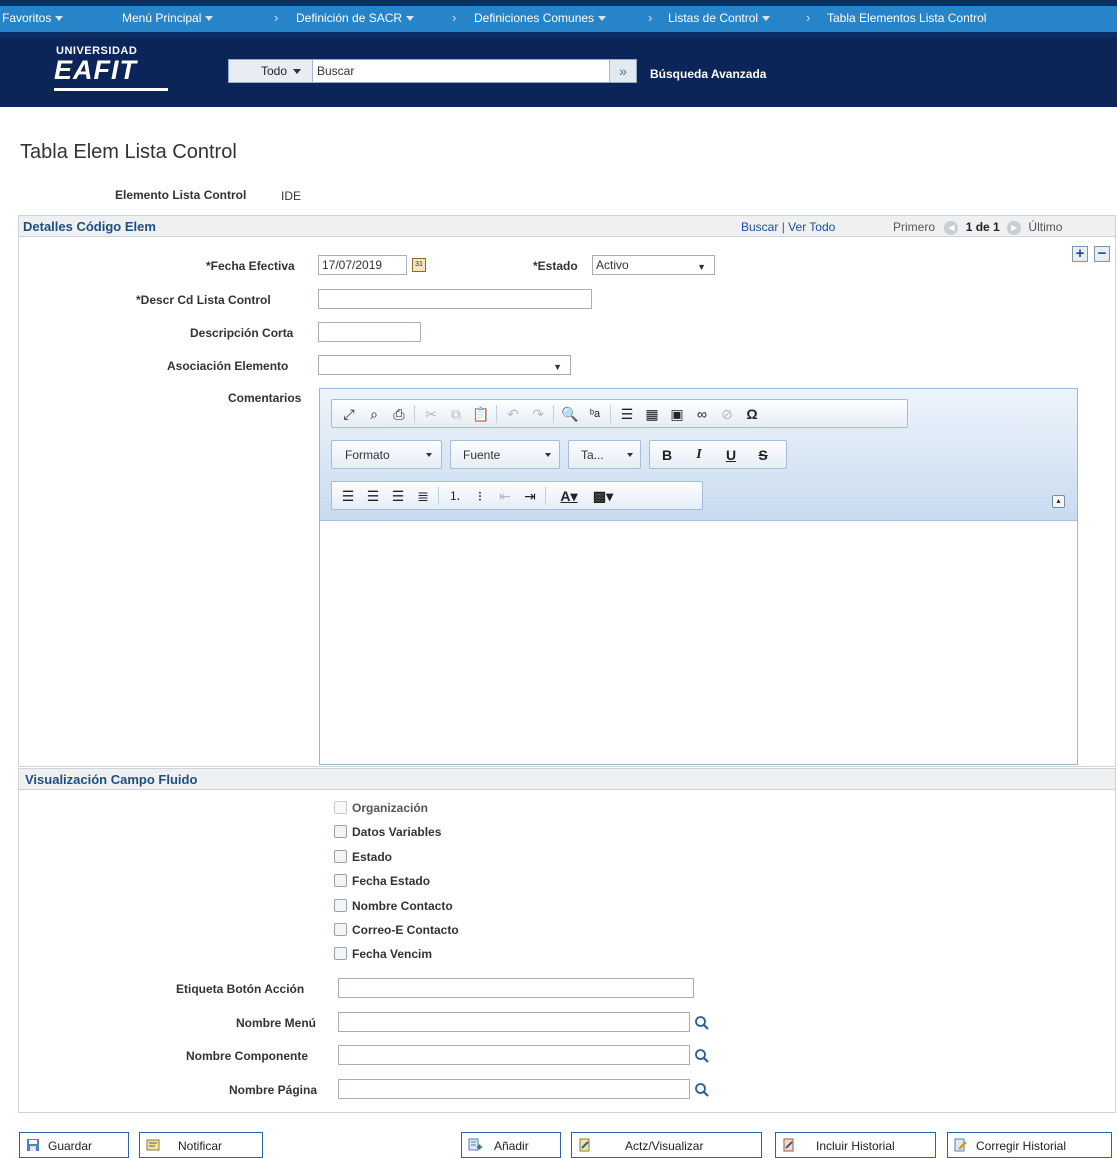 The height and width of the screenshot is (1158, 1117). I want to click on descr-field, so click(455, 299).